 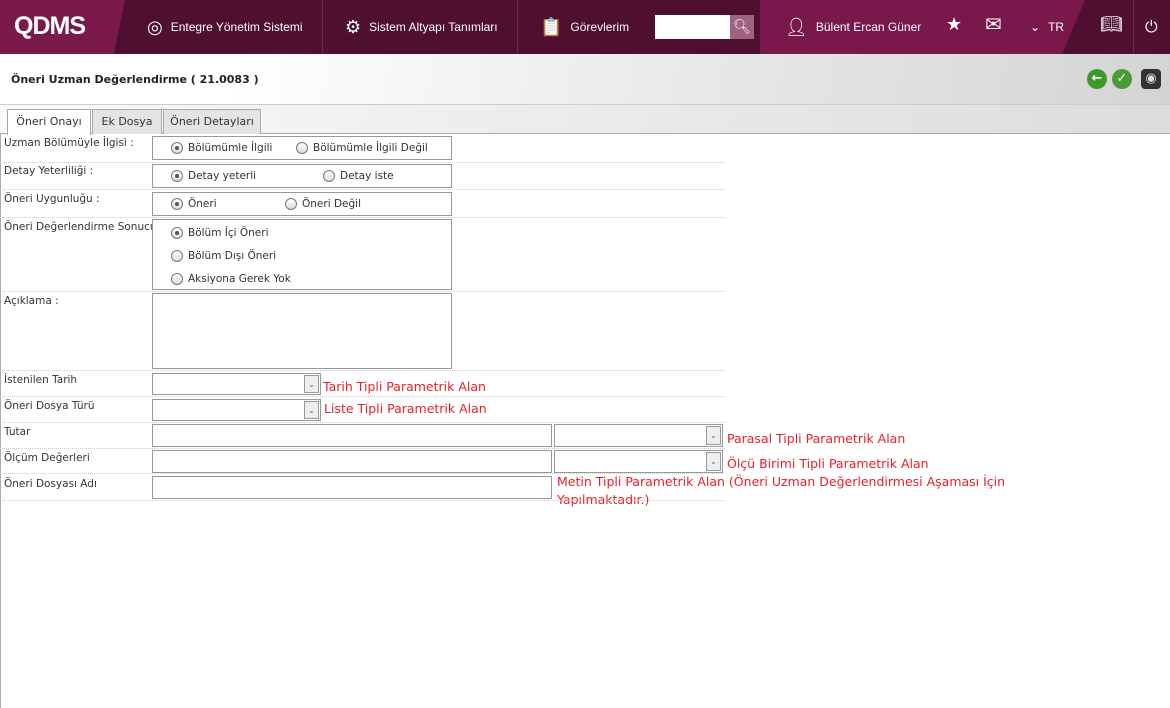 I want to click on radio-bolumumle-ilgili: Bölümümle İlgili, so click(x=221, y=148).